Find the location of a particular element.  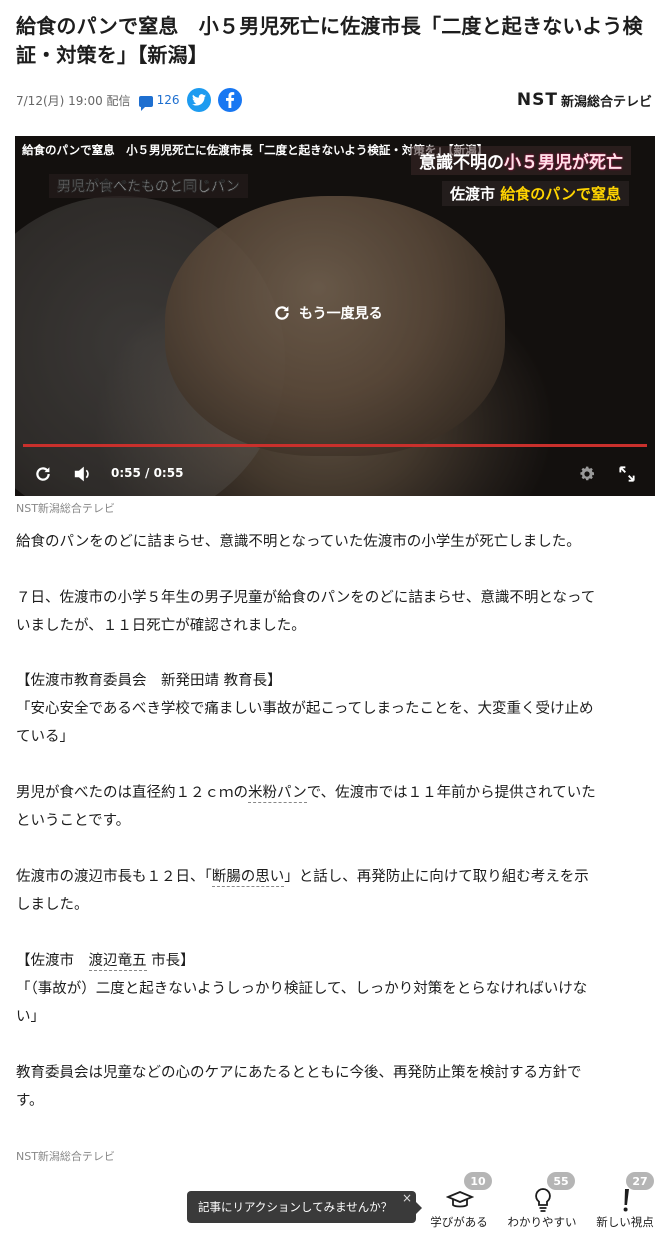

volume-button is located at coordinates (83, 474).